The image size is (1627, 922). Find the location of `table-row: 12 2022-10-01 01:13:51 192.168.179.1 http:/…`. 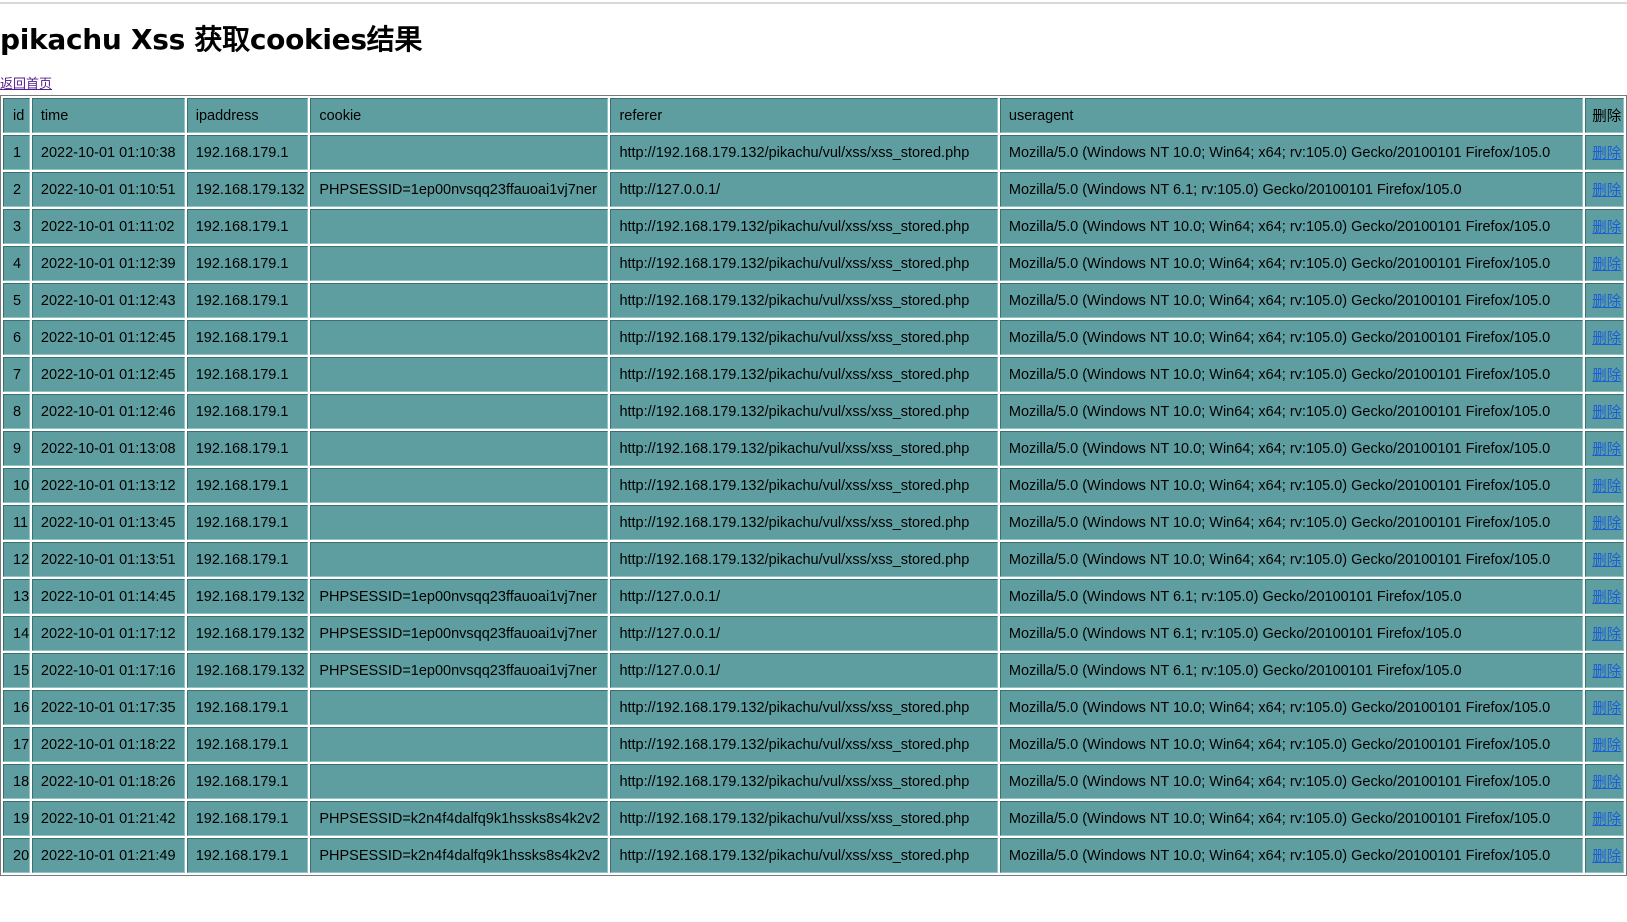

table-row: 12 2022-10-01 01:13:51 192.168.179.1 http:/… is located at coordinates (813, 559).